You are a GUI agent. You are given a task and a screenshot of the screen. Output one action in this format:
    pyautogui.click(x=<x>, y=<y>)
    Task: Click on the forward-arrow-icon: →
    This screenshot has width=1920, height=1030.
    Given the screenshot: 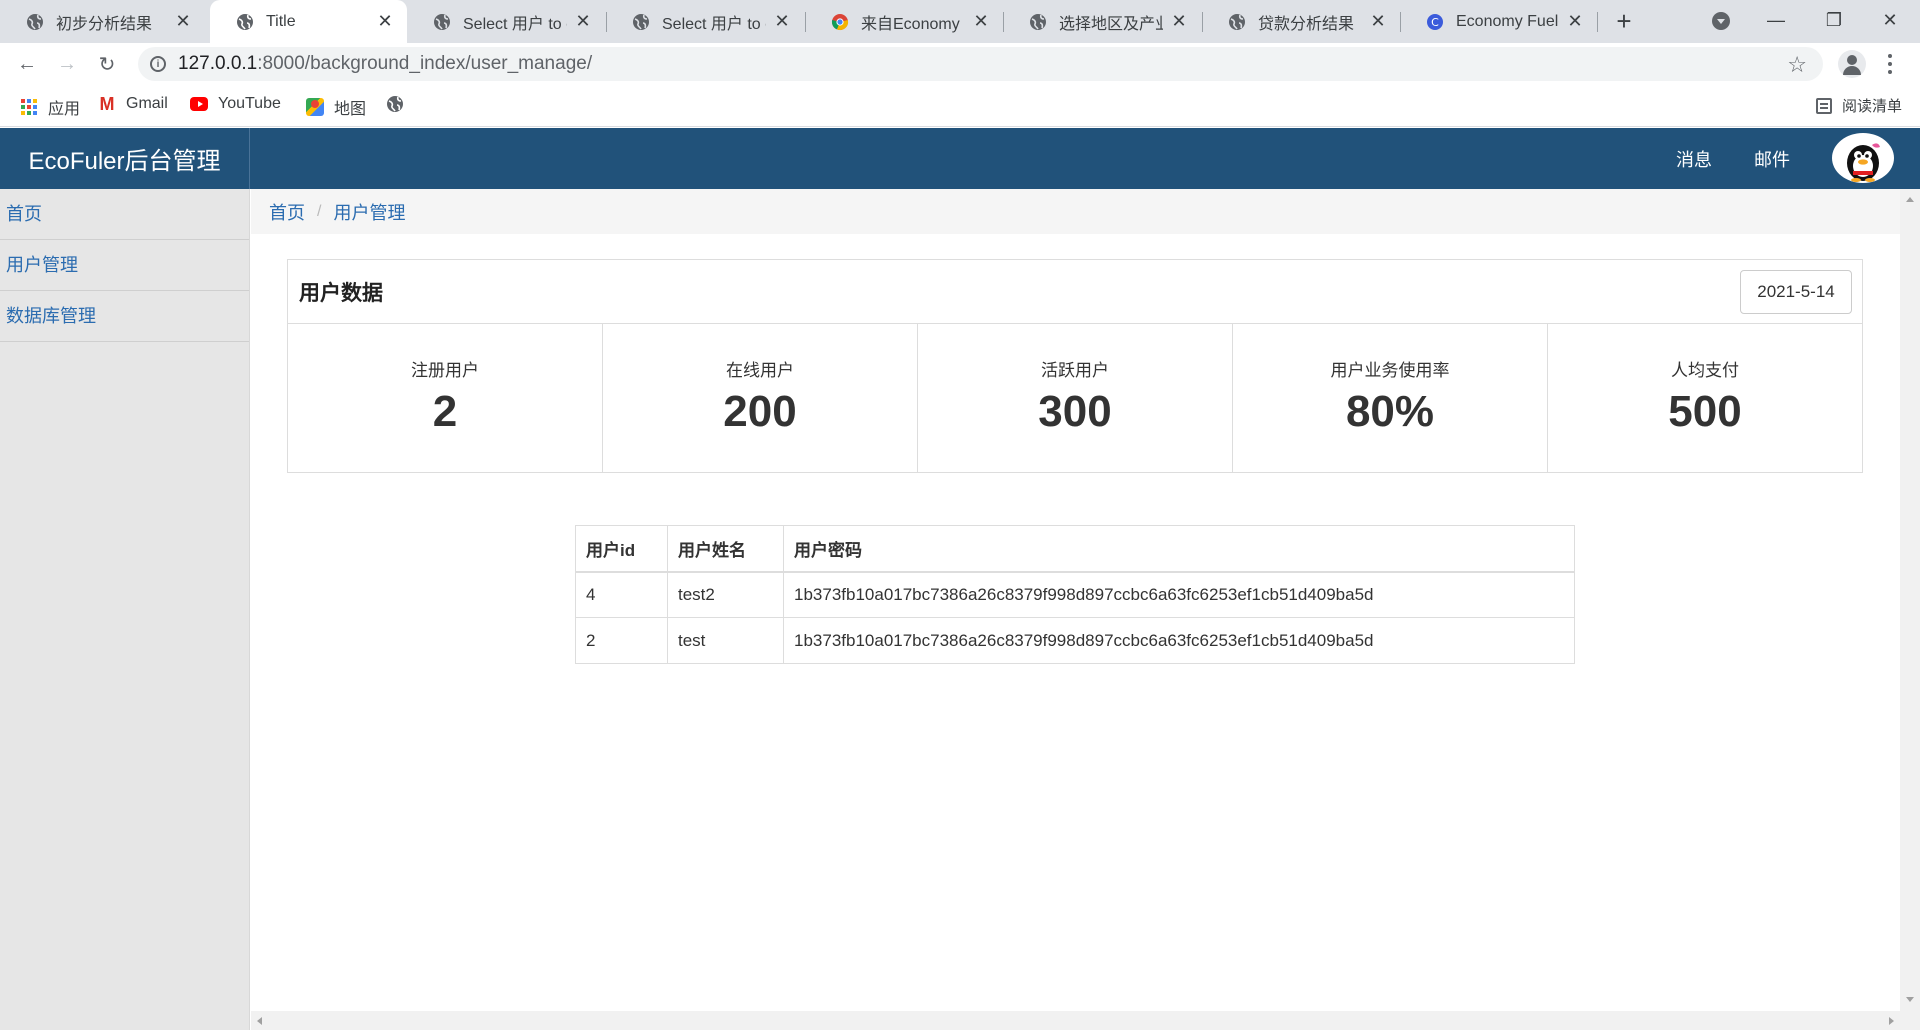 What is the action you would take?
    pyautogui.click(x=67, y=64)
    